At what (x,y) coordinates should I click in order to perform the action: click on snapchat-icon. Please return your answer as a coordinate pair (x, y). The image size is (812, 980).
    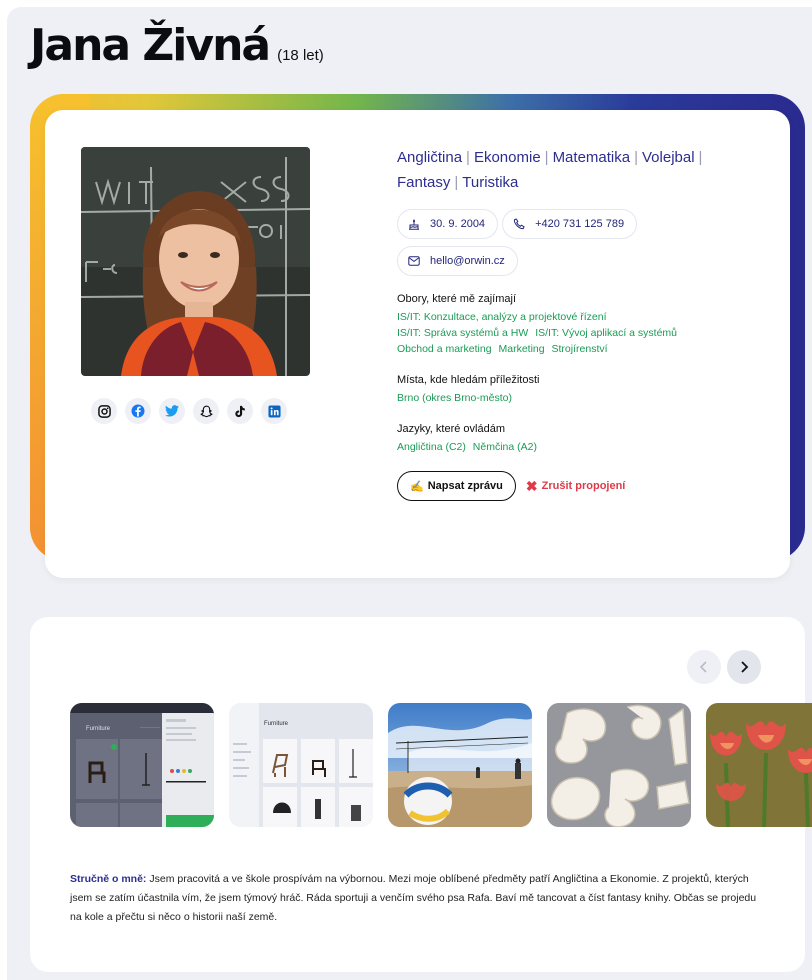
    Looking at the image, I should click on (206, 411).